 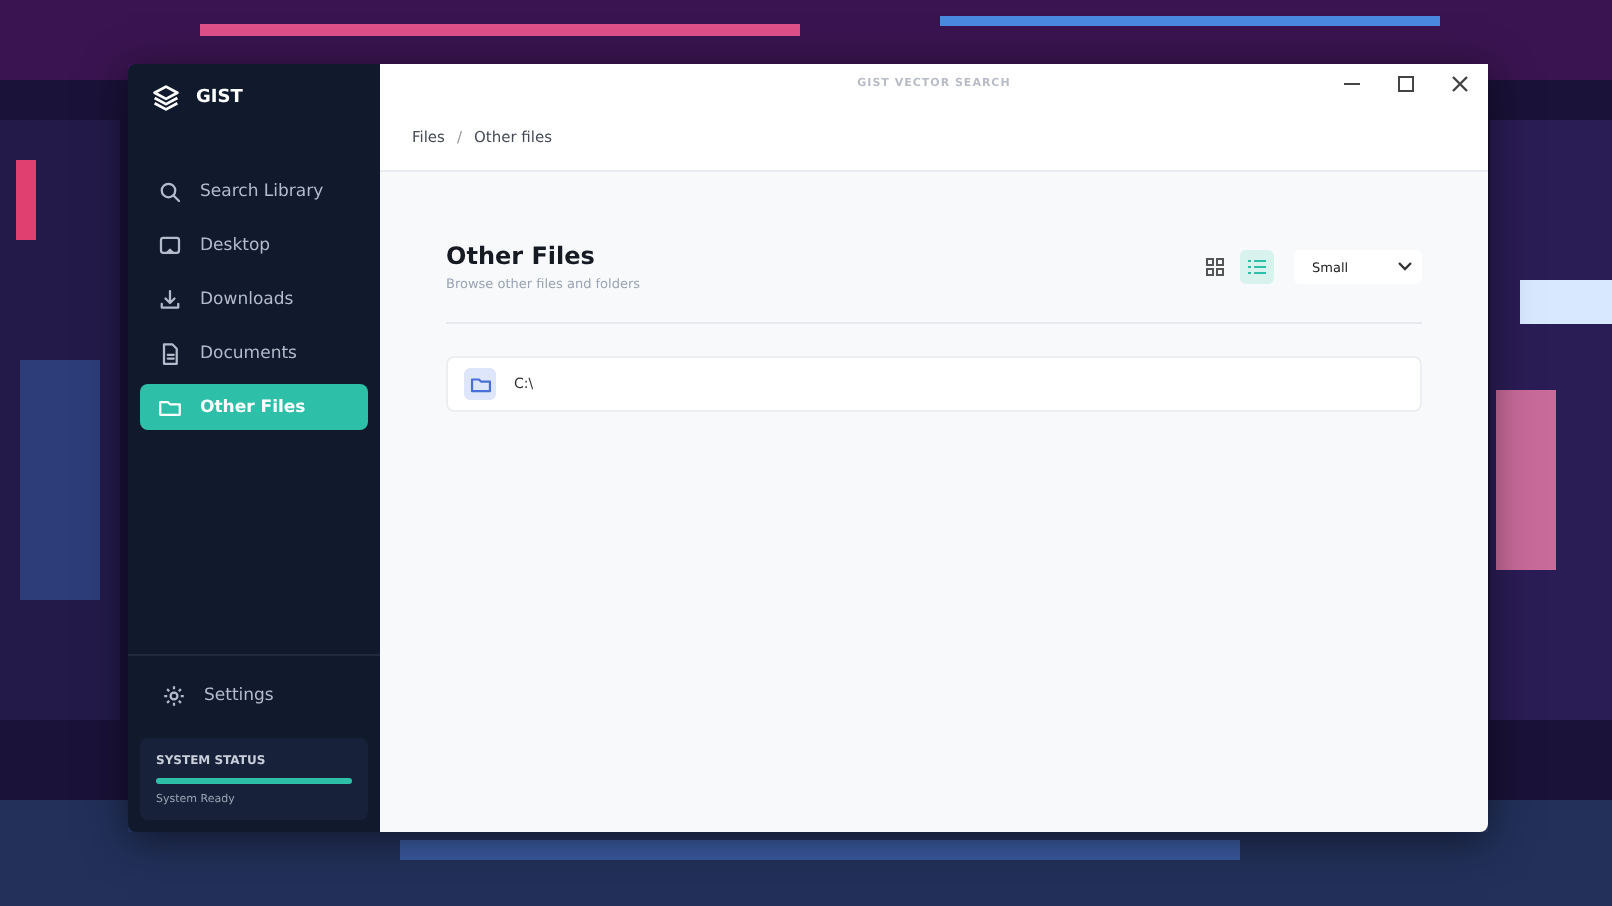 I want to click on sidebar-item: Documents, so click(x=254, y=353).